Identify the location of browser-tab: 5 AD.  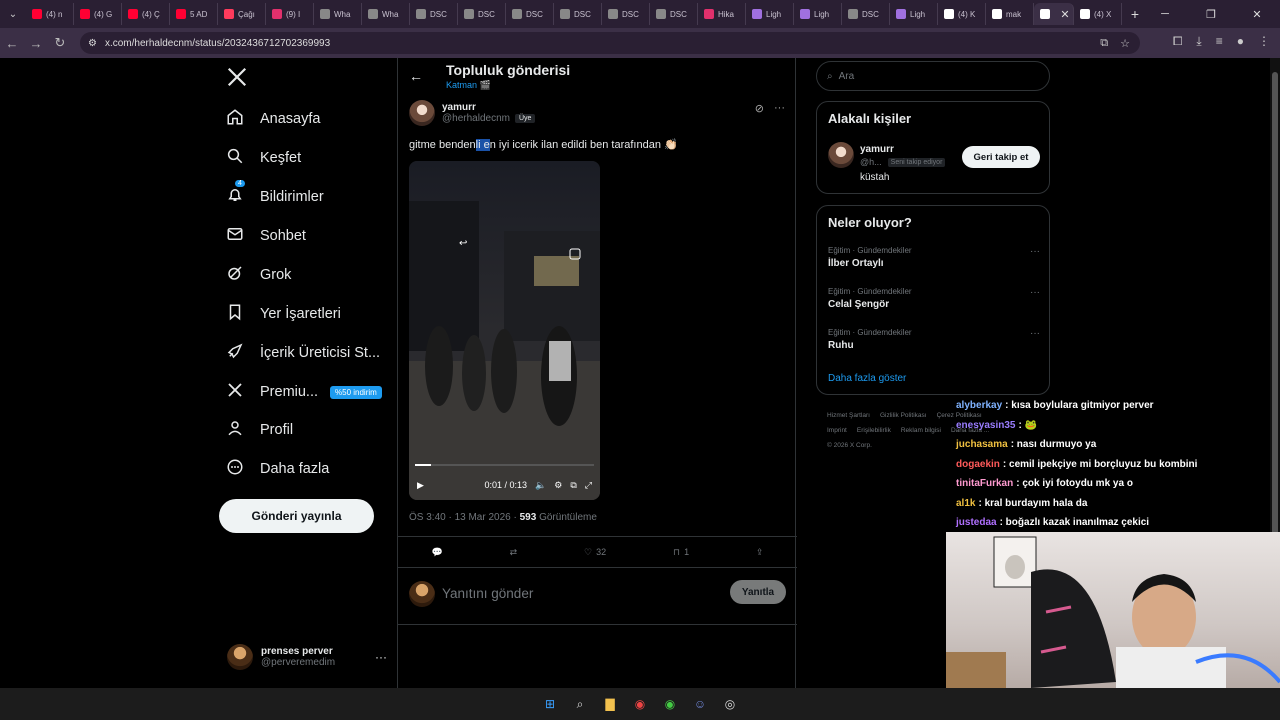
(194, 14).